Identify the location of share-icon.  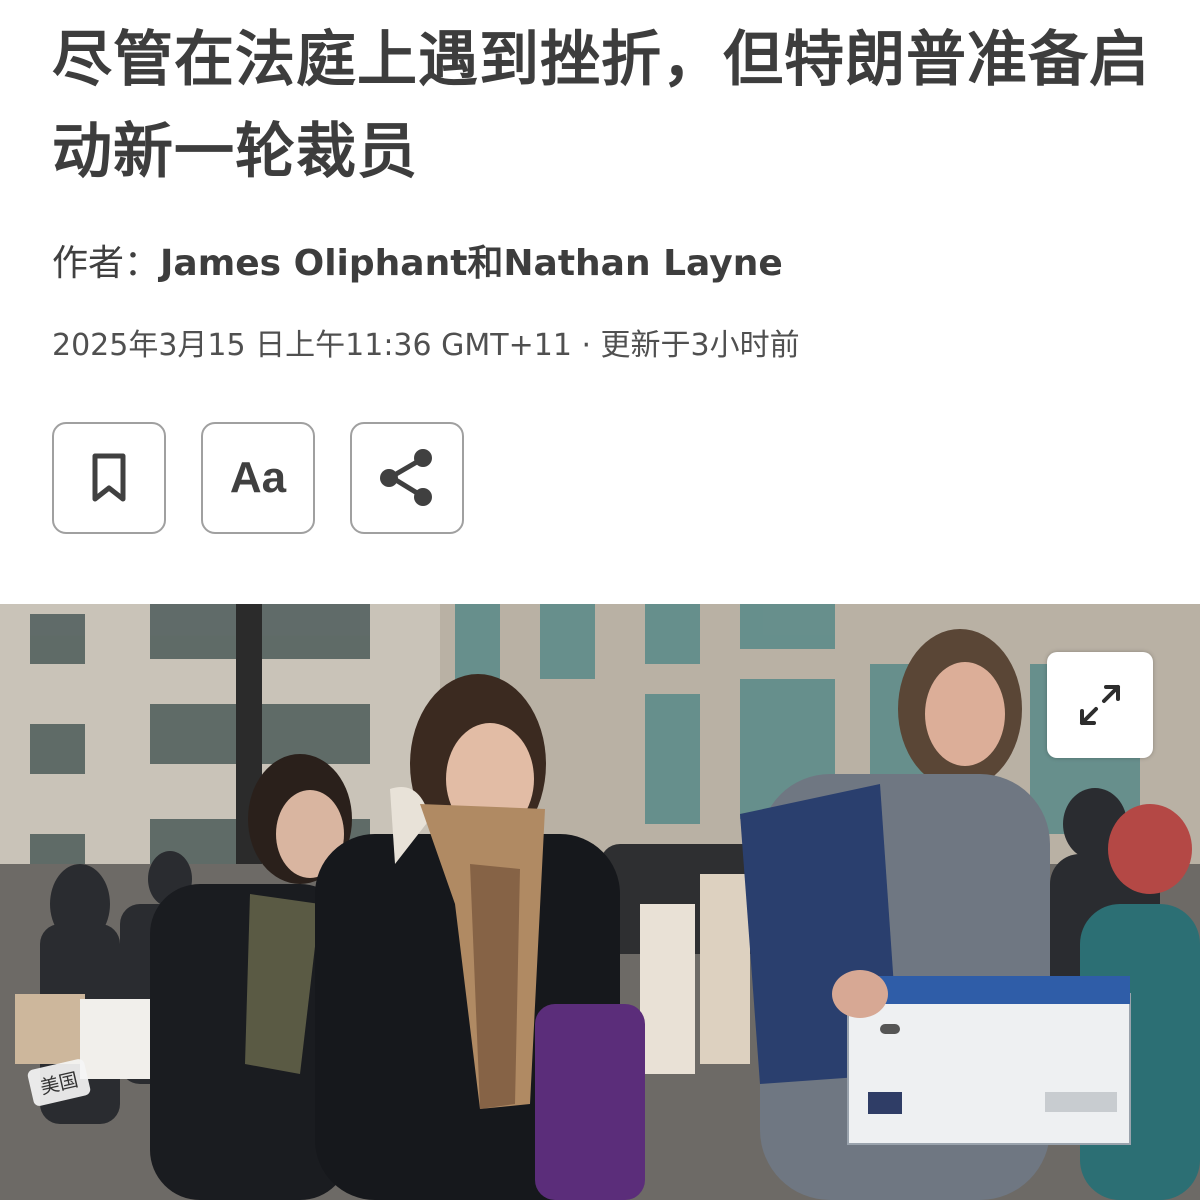
(406, 477).